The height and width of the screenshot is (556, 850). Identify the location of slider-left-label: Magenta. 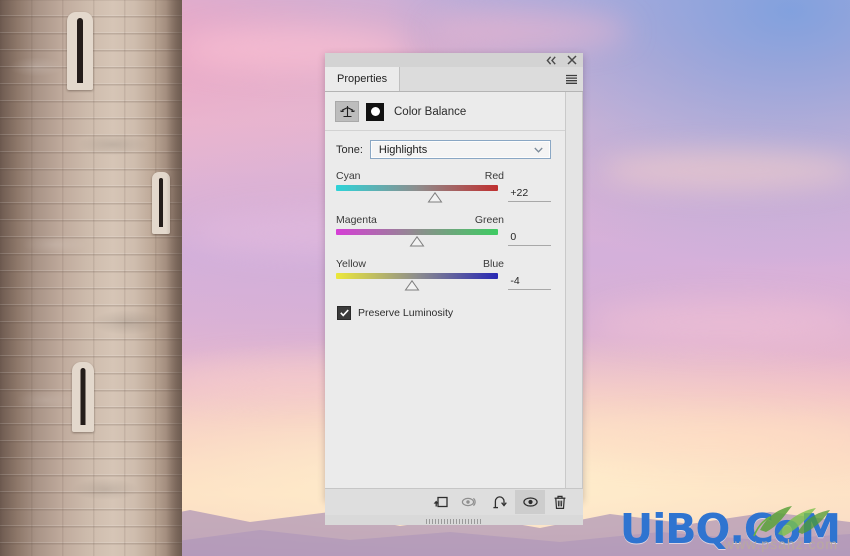
(356, 220).